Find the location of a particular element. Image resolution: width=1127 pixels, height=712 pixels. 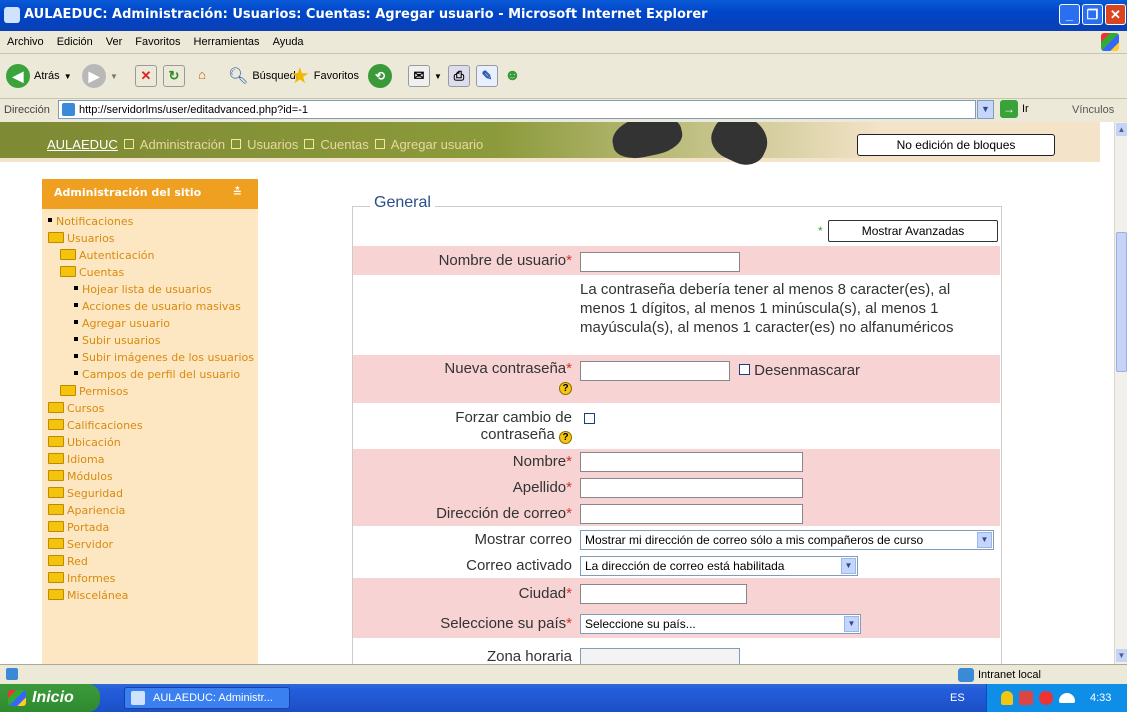

menu-favoritos: Favoritos is located at coordinates (157, 39).